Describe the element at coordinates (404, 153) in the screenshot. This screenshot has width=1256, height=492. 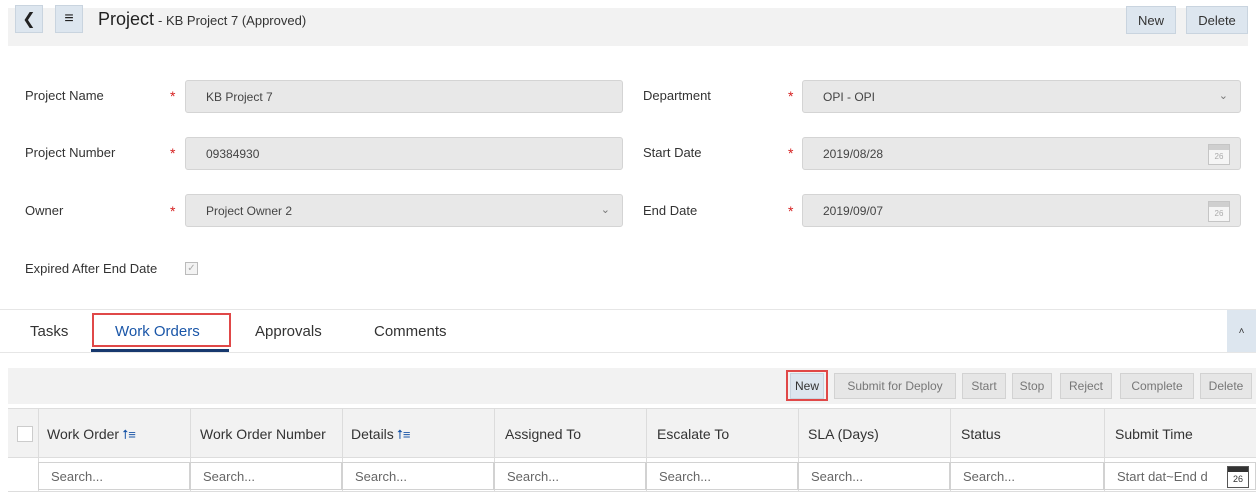
I see `project-number-field: 09384930` at that location.